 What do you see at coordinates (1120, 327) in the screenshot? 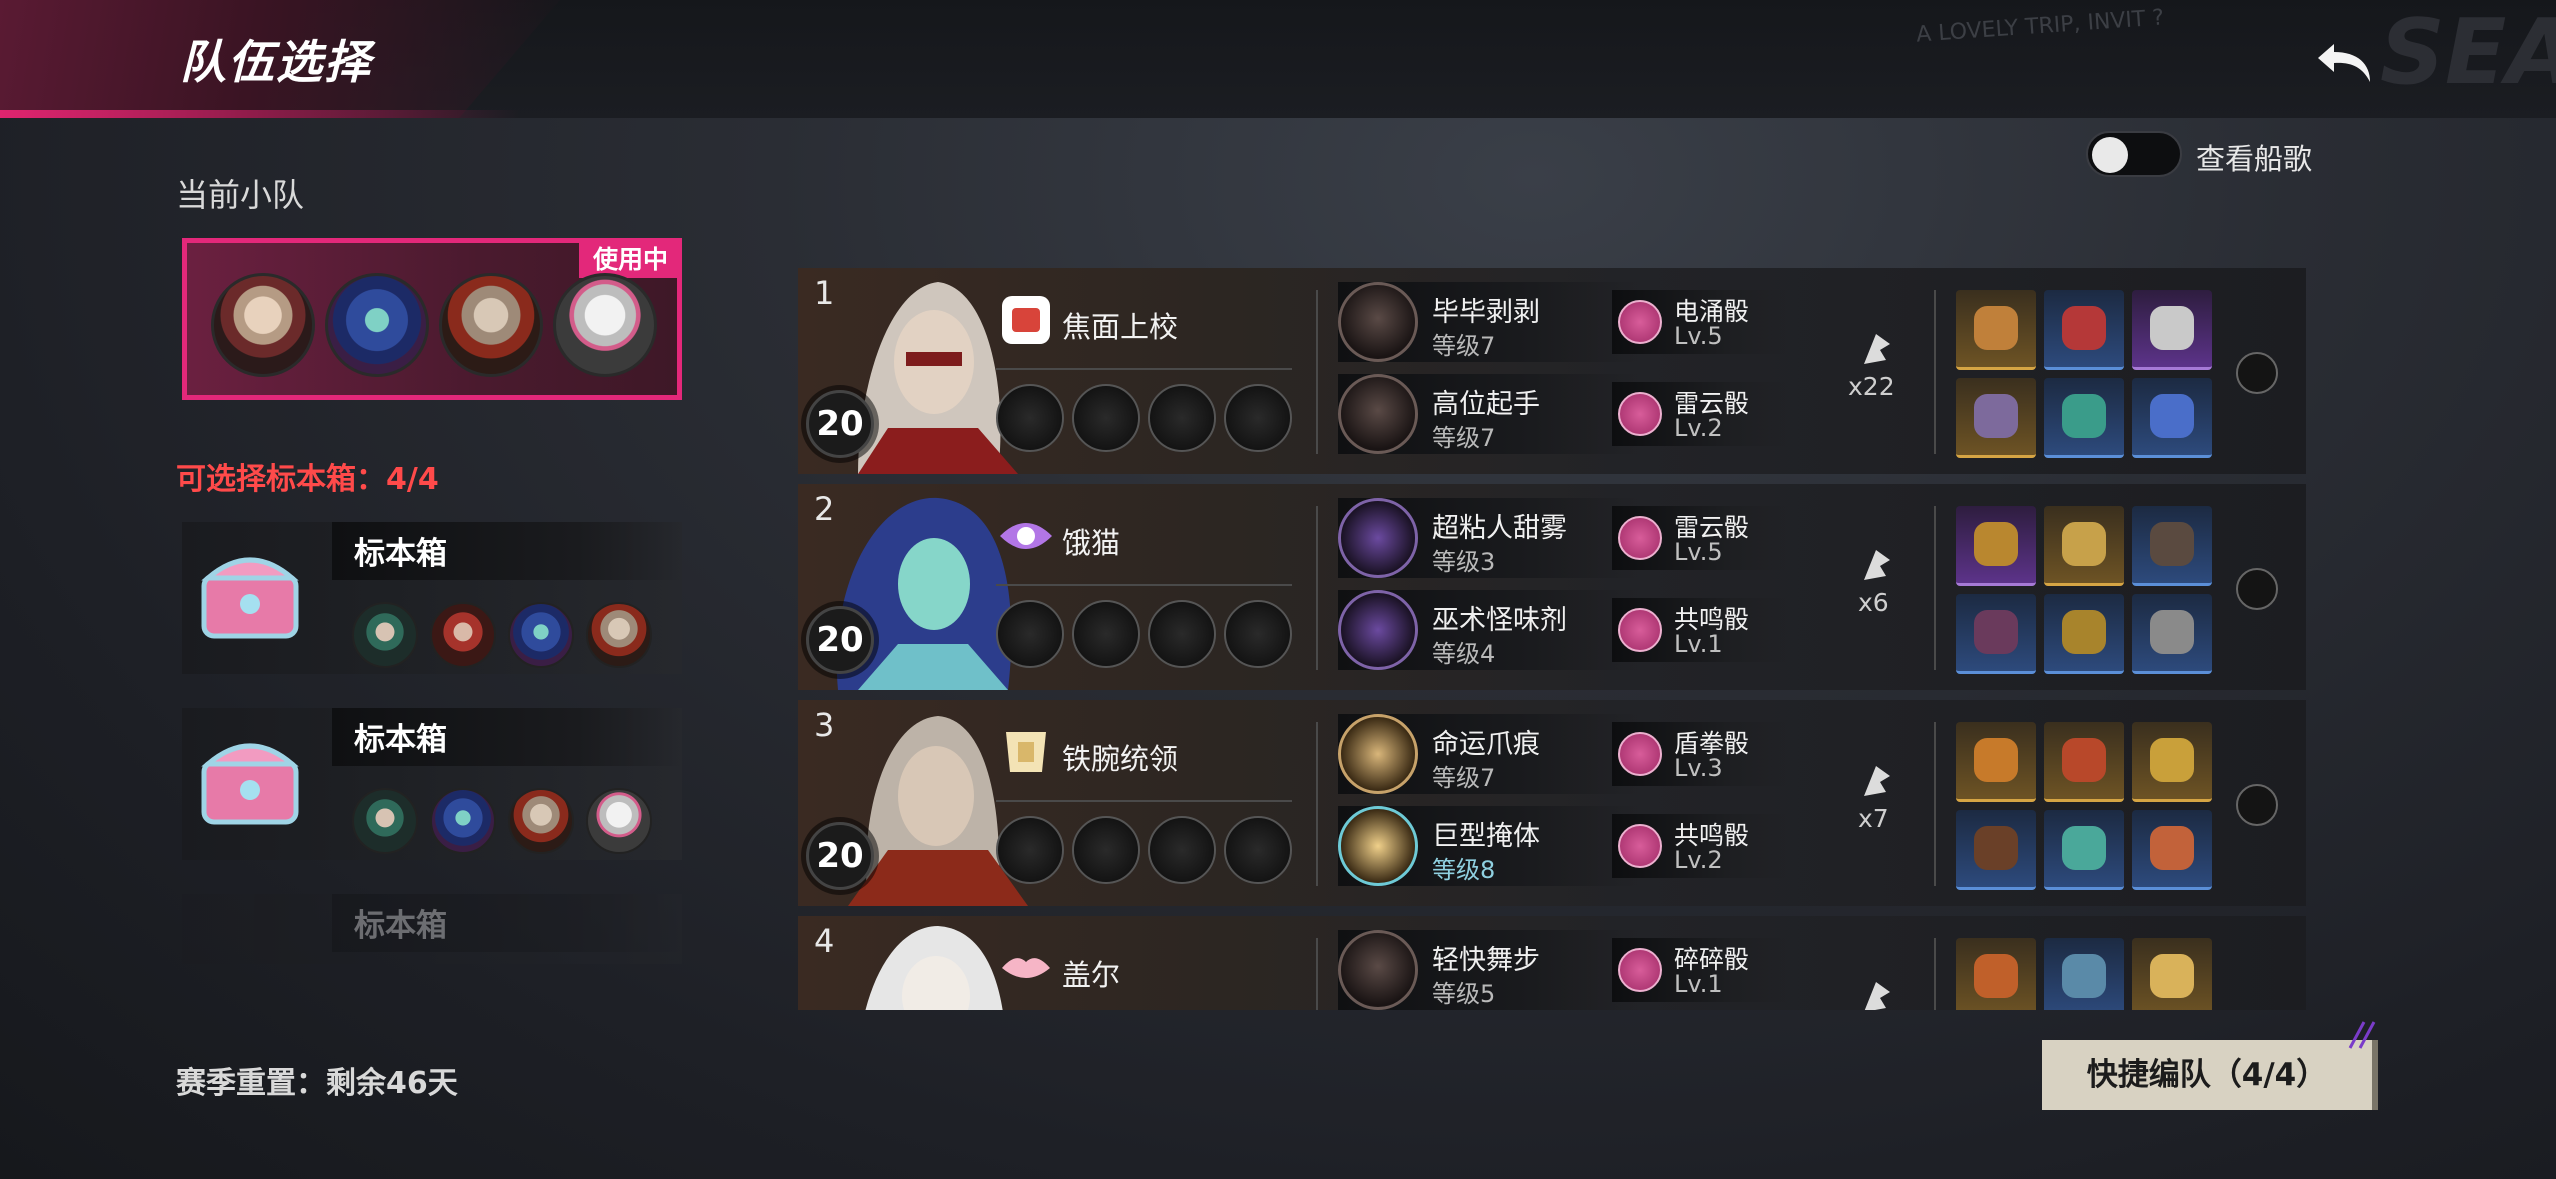
I see `hero-name: 焦面上校` at bounding box center [1120, 327].